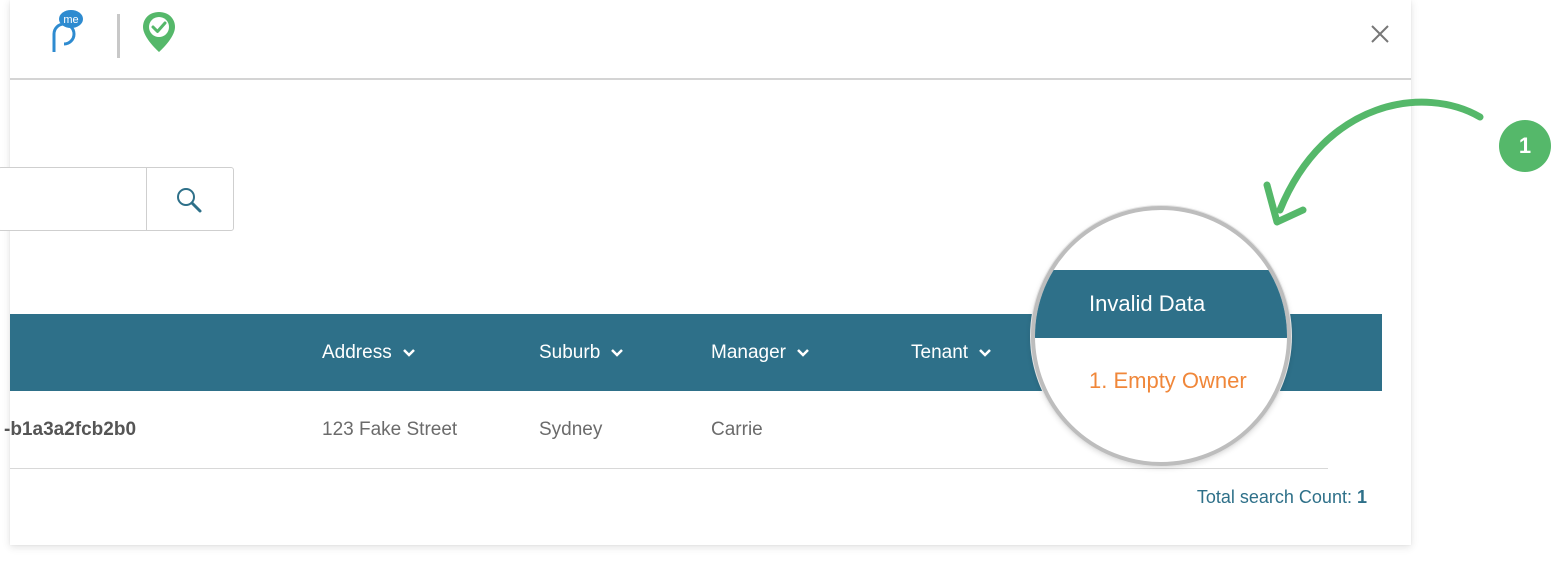 The height and width of the screenshot is (565, 1551). I want to click on step-badge: 1, so click(1525, 146).